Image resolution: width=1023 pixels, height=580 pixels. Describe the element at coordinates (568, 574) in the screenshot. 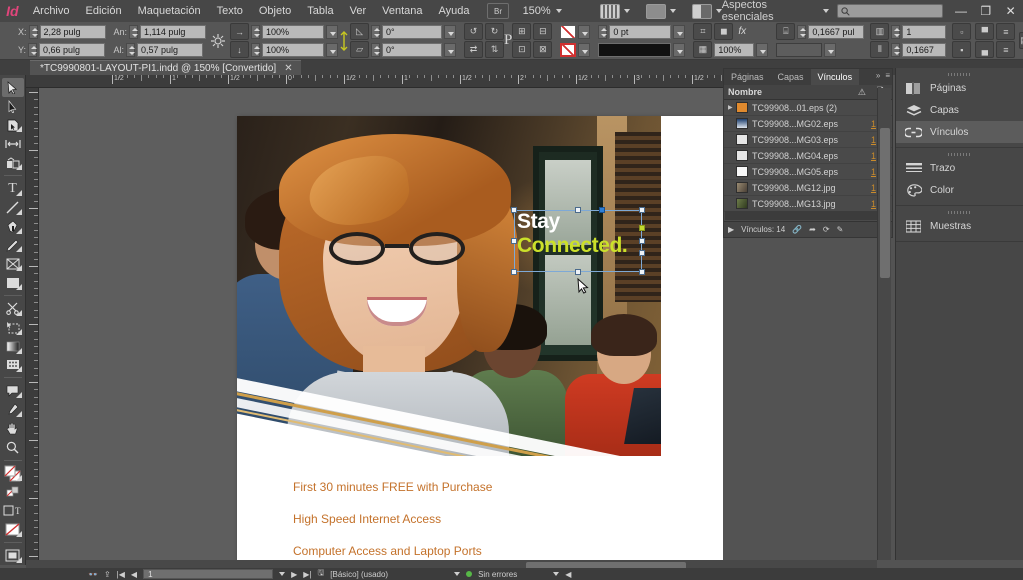

I see `status-expand-icon: ◀` at that location.